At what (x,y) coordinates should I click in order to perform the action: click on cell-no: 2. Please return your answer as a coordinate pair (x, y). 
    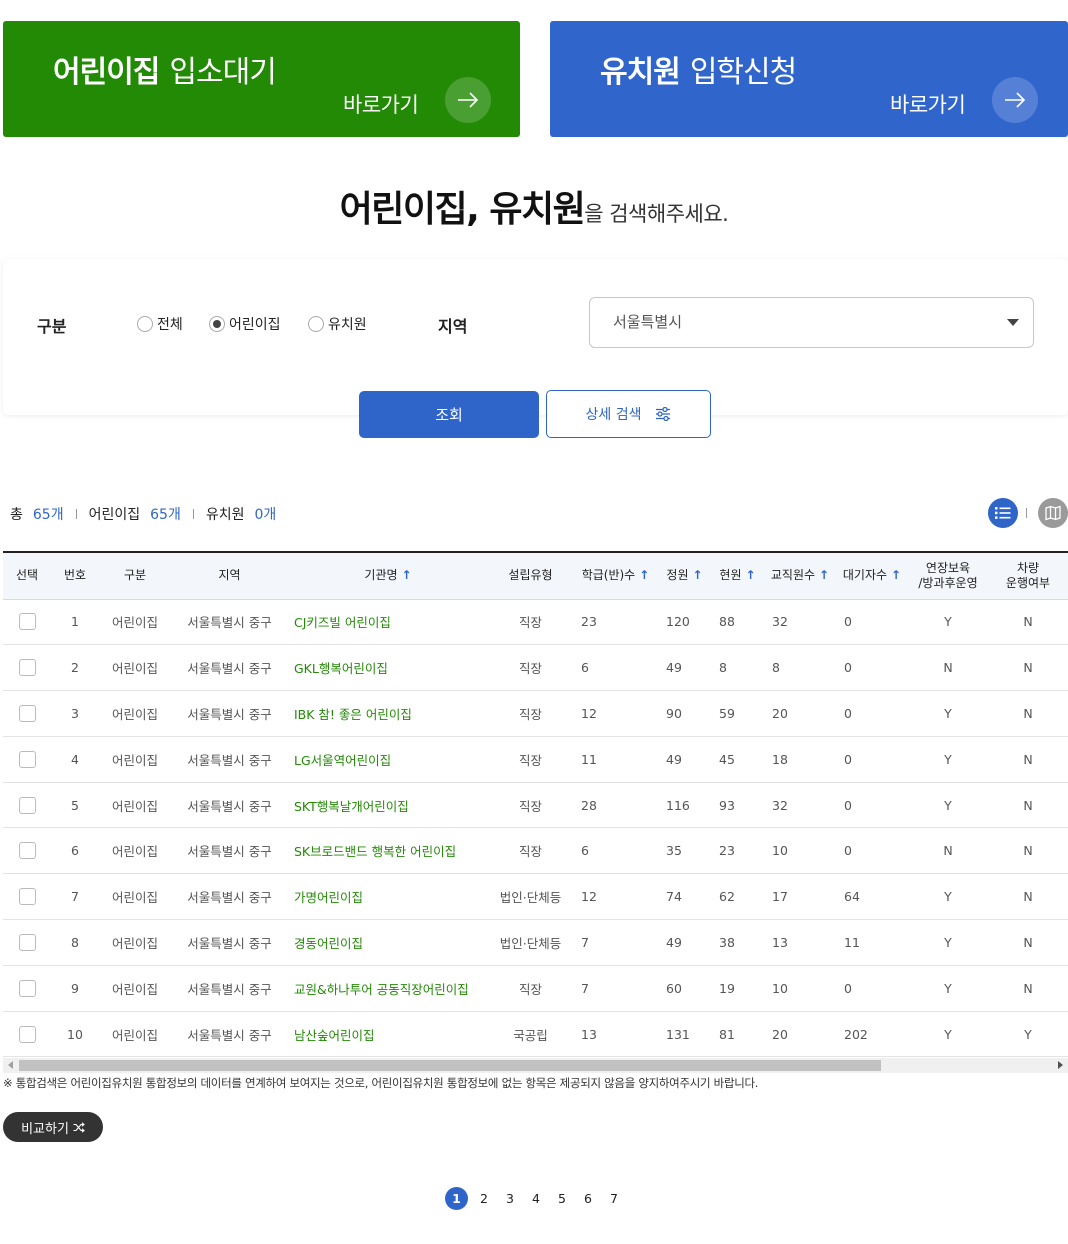
    Looking at the image, I should click on (75, 668).